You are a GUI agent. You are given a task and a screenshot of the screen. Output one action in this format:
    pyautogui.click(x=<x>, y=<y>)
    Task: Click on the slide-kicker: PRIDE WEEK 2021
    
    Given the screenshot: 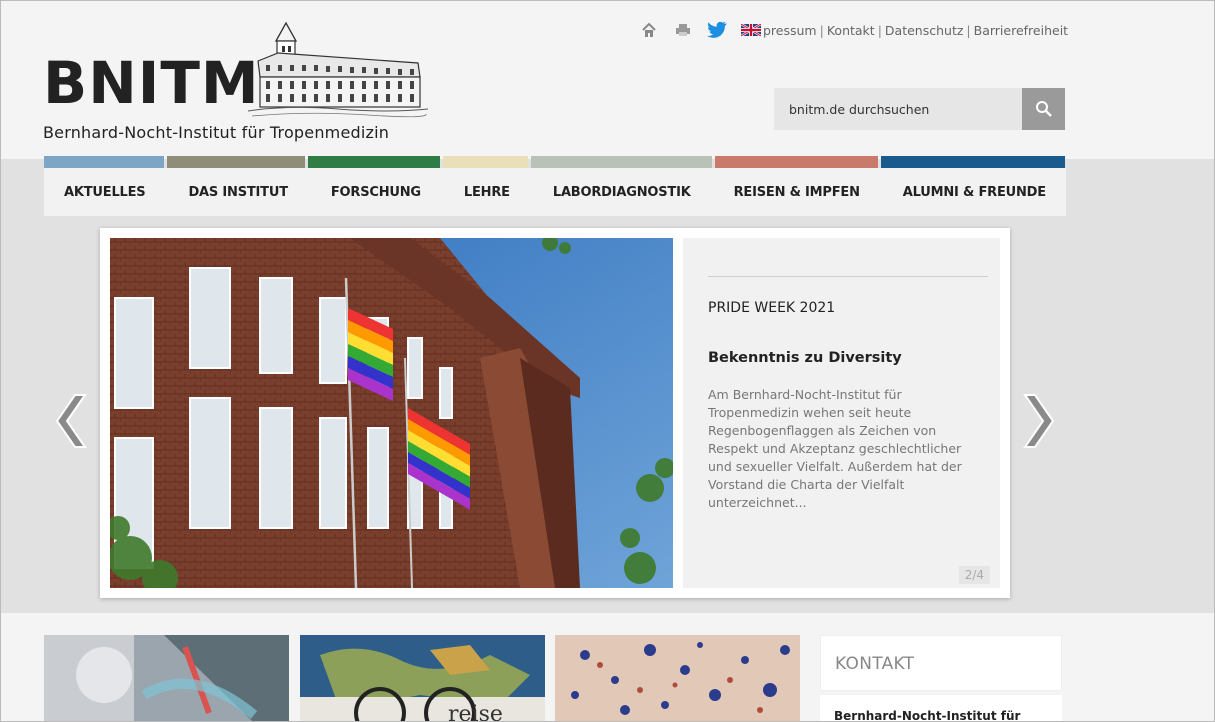 What is the action you would take?
    pyautogui.click(x=772, y=308)
    